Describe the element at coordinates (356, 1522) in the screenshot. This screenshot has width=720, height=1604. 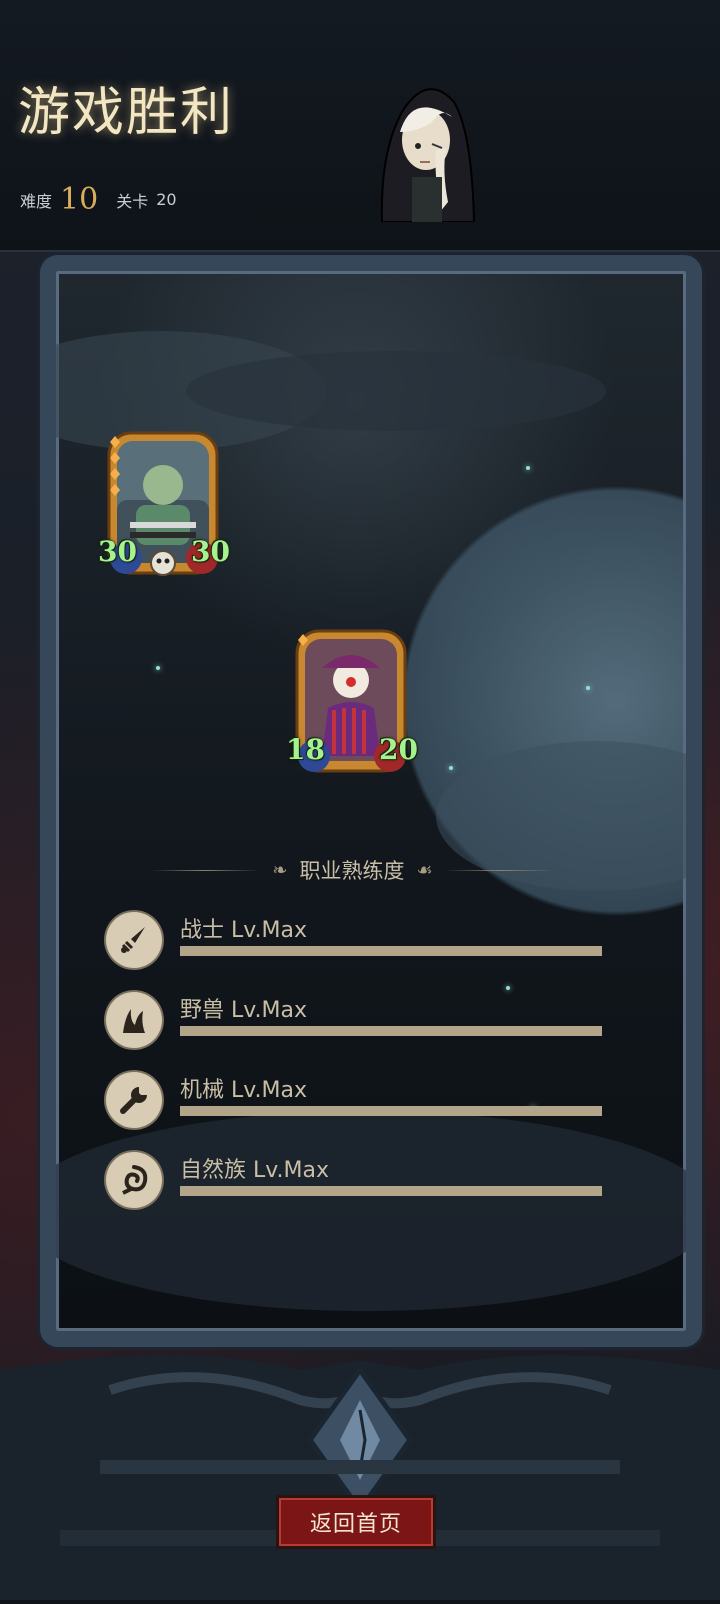
I see `return-home-button: 返回首页` at that location.